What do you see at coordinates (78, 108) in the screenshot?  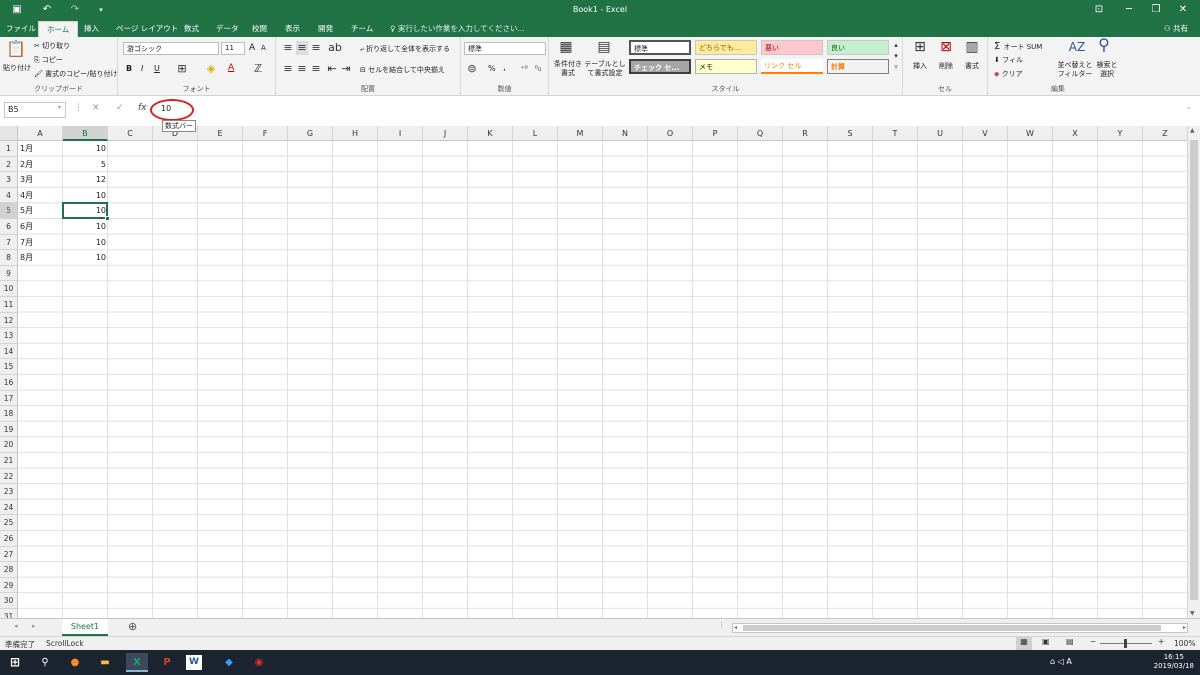 I see `formula-bar-handle-icon: ⋮` at bounding box center [78, 108].